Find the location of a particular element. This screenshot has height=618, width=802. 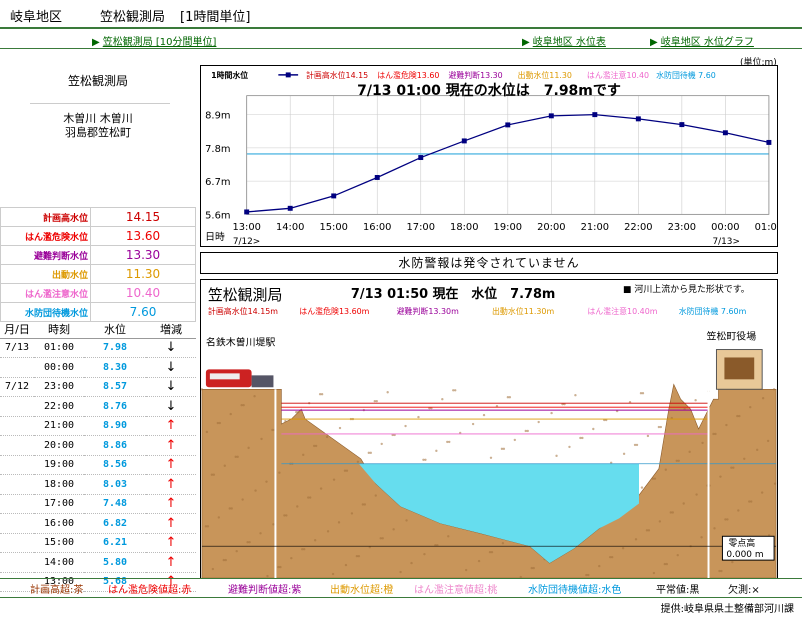

x-tick-label: 17:00 is located at coordinates (421, 227).